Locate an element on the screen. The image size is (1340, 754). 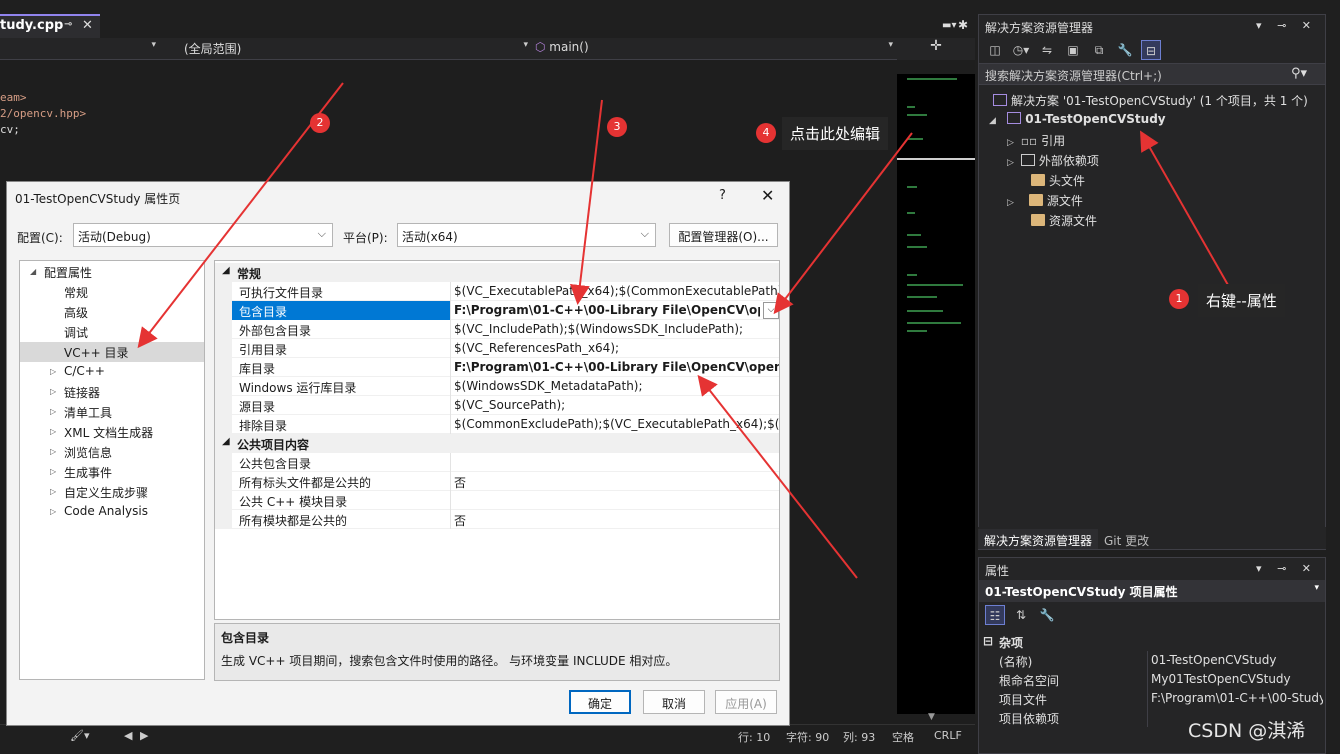
tab-solution-explorer: 解决方案资源管理器 is located at coordinates (1038, 539).